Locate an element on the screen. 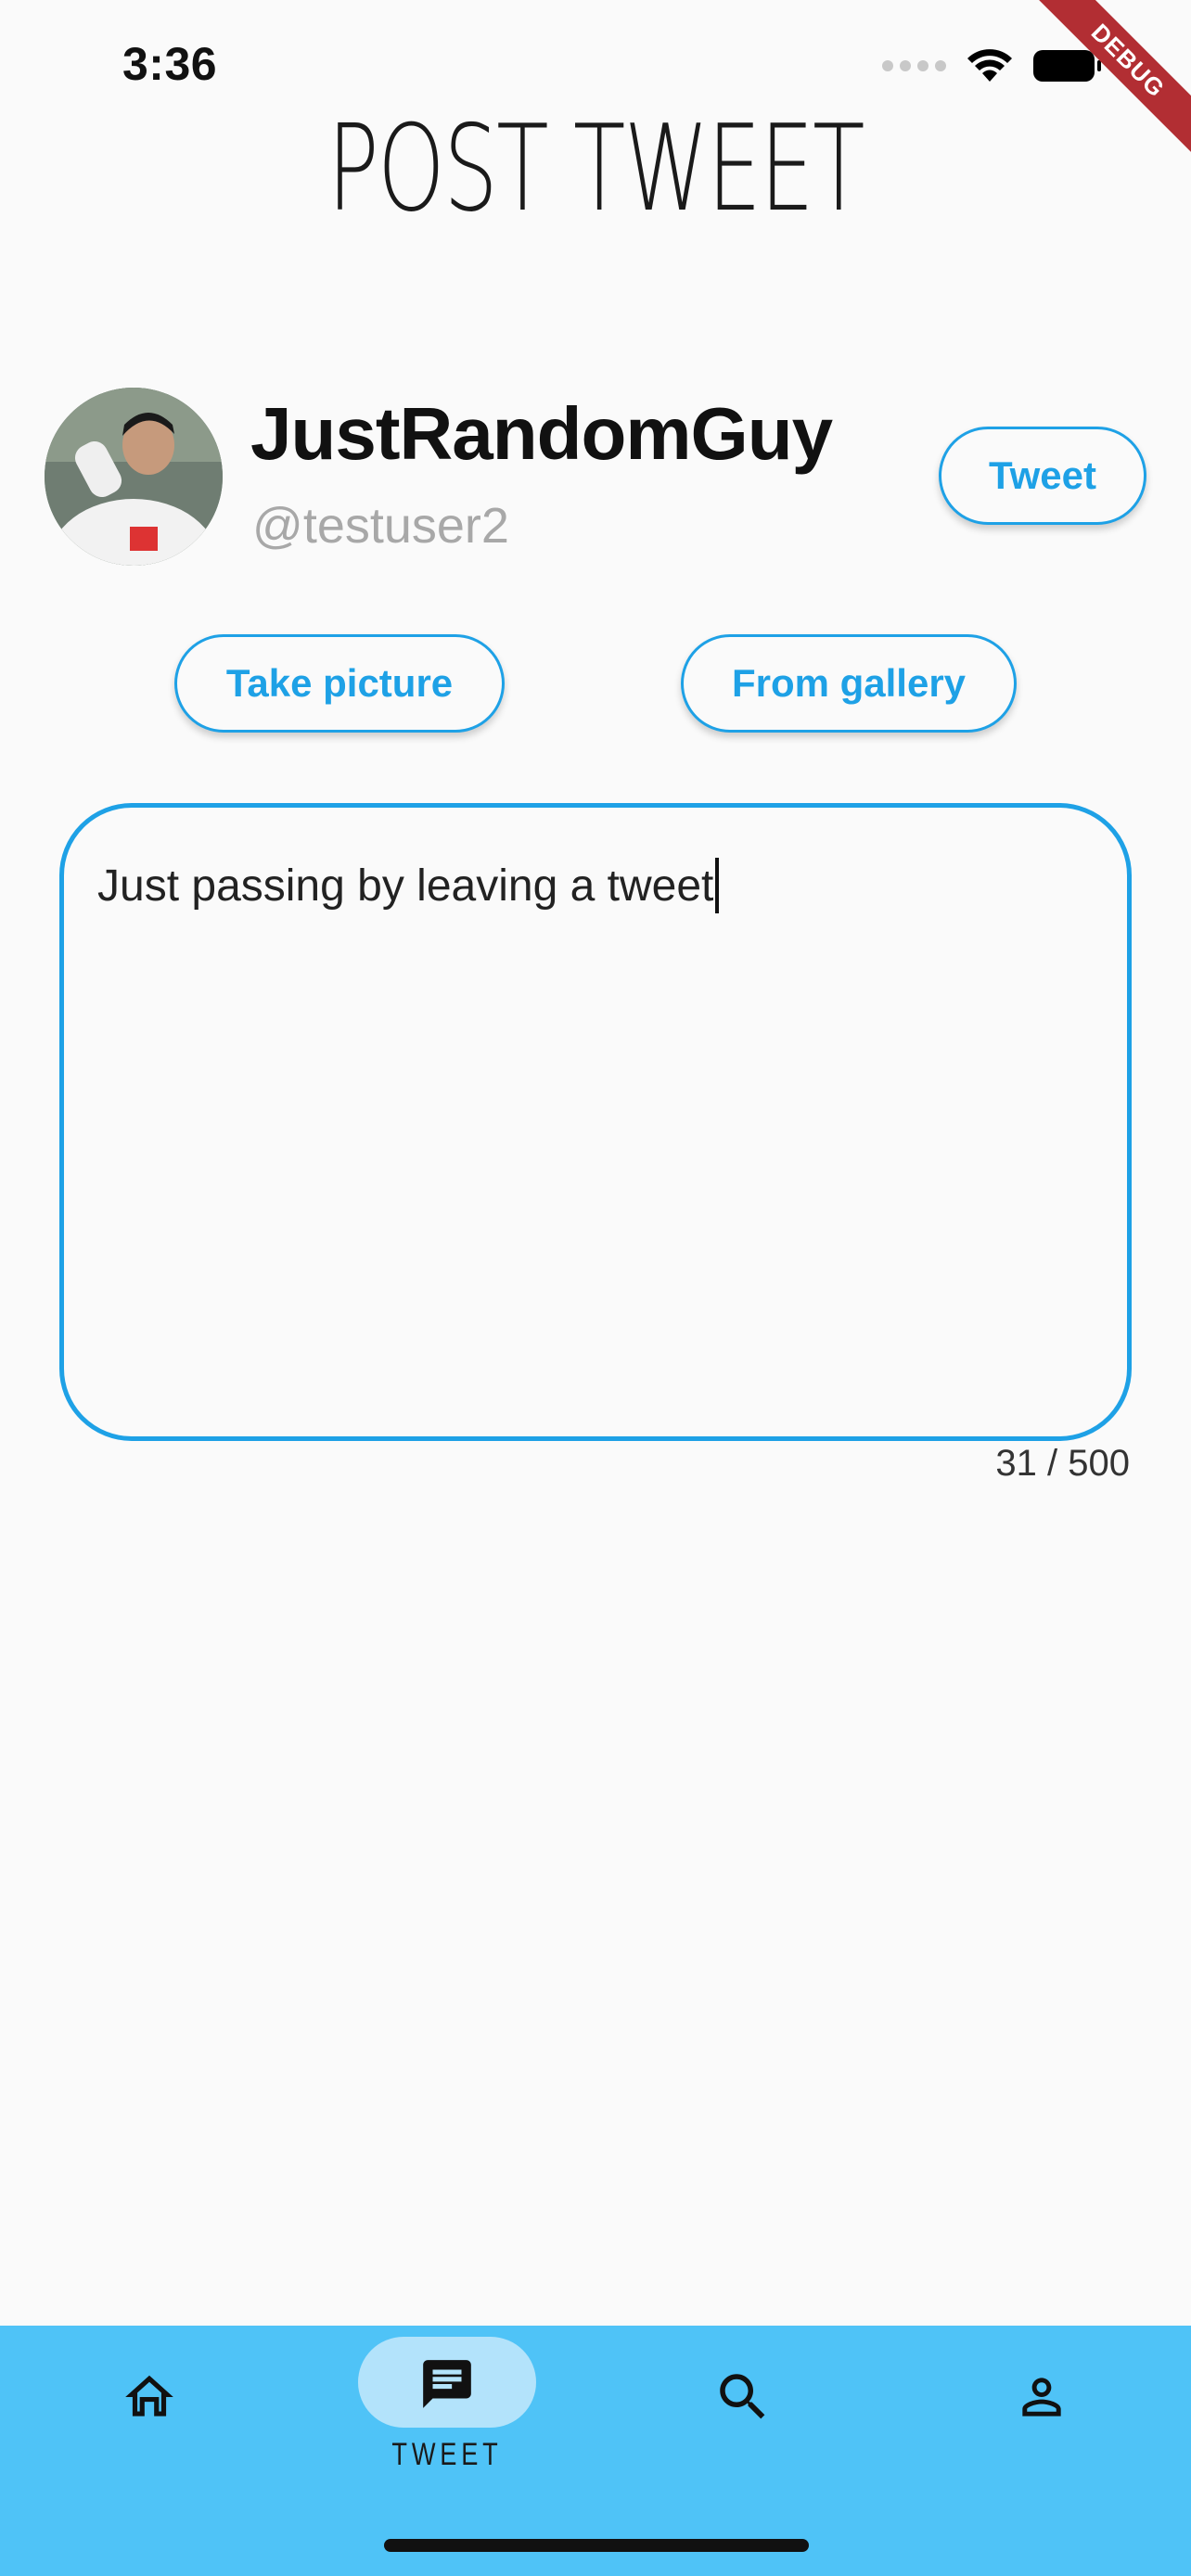 The image size is (1191, 2576). home-icon is located at coordinates (149, 2397).